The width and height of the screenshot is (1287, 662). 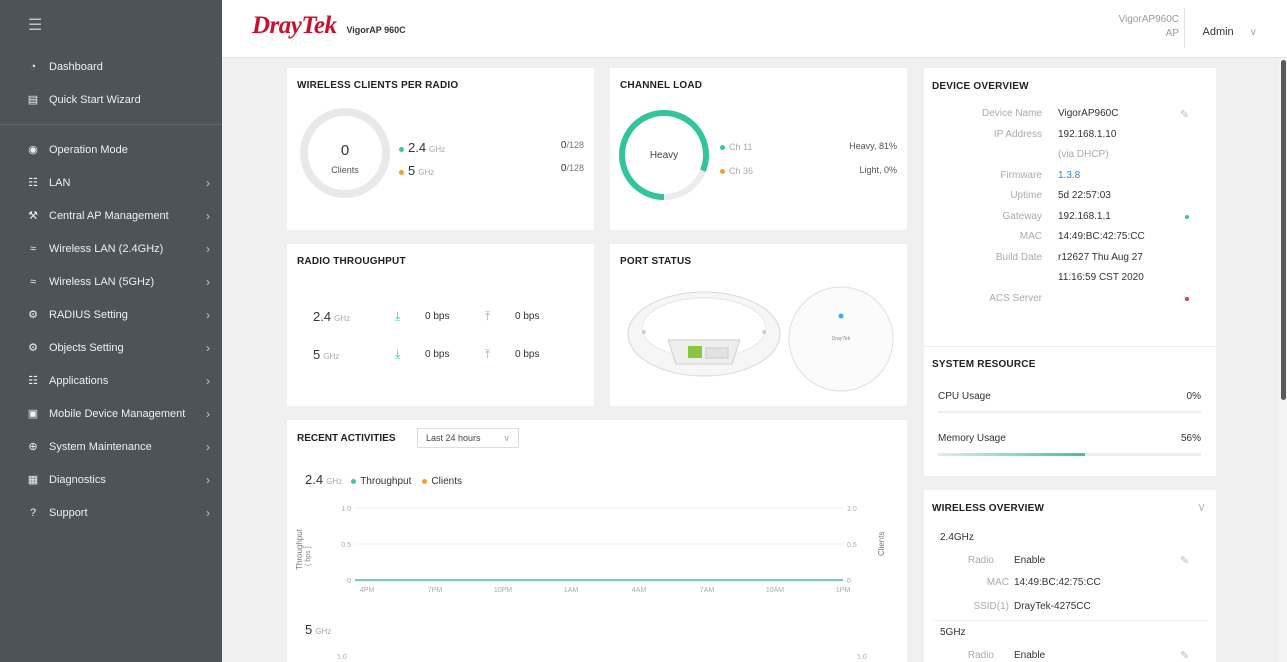 I want to click on sidebar-item-wireless-lan-2-4ghz: ≈ Wireless LAN (2.4GHz) ›, so click(x=111, y=248).